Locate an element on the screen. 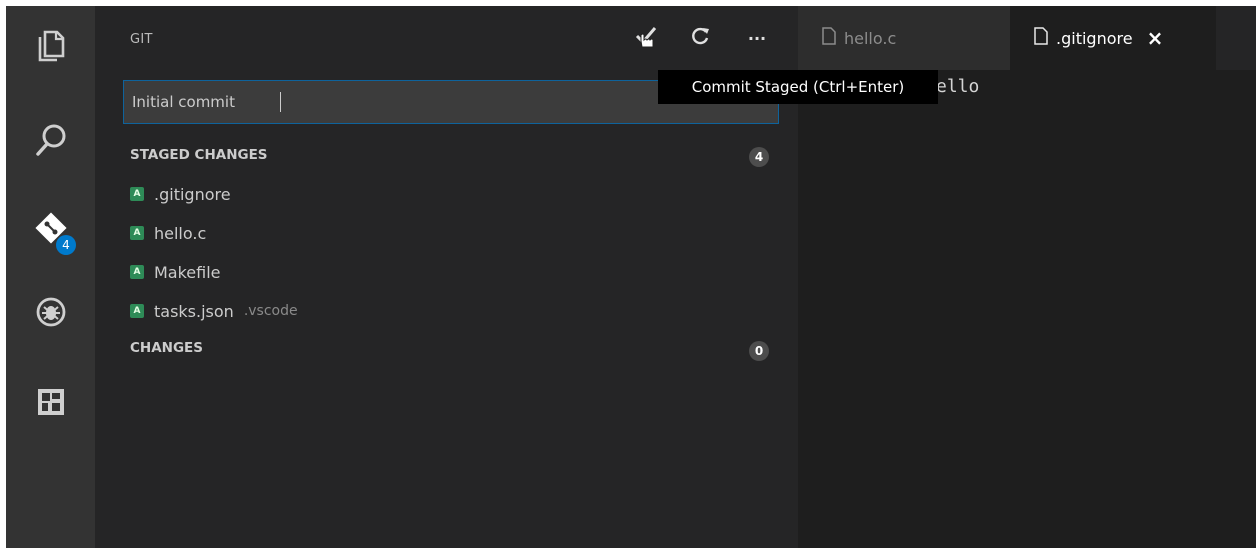  refresh-button is located at coordinates (701, 38).